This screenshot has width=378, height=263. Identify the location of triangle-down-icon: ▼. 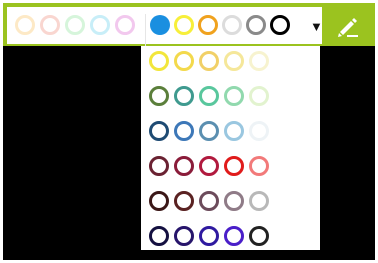
(316, 27).